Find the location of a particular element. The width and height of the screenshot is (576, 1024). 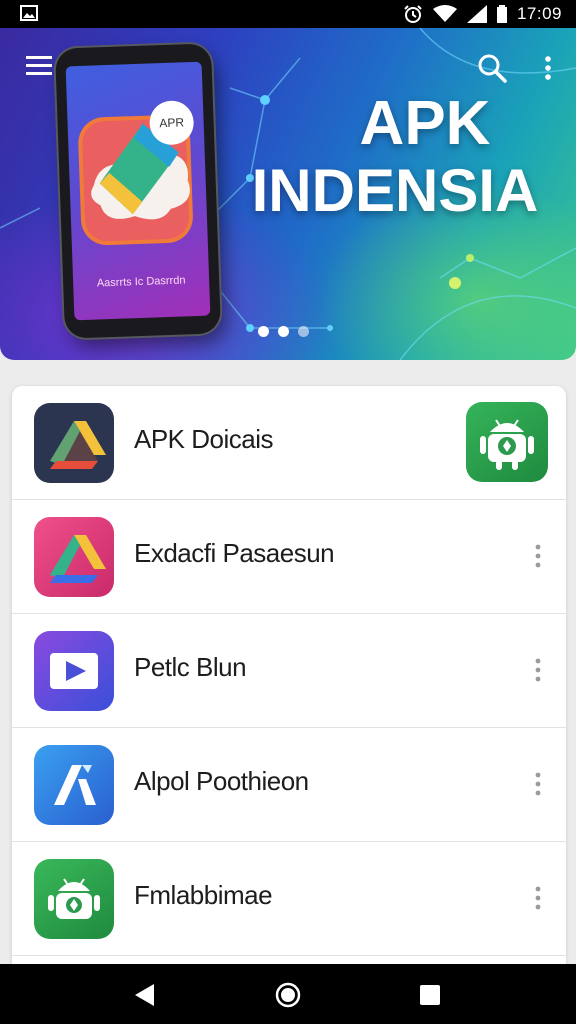

android-badge-icon is located at coordinates (507, 442).